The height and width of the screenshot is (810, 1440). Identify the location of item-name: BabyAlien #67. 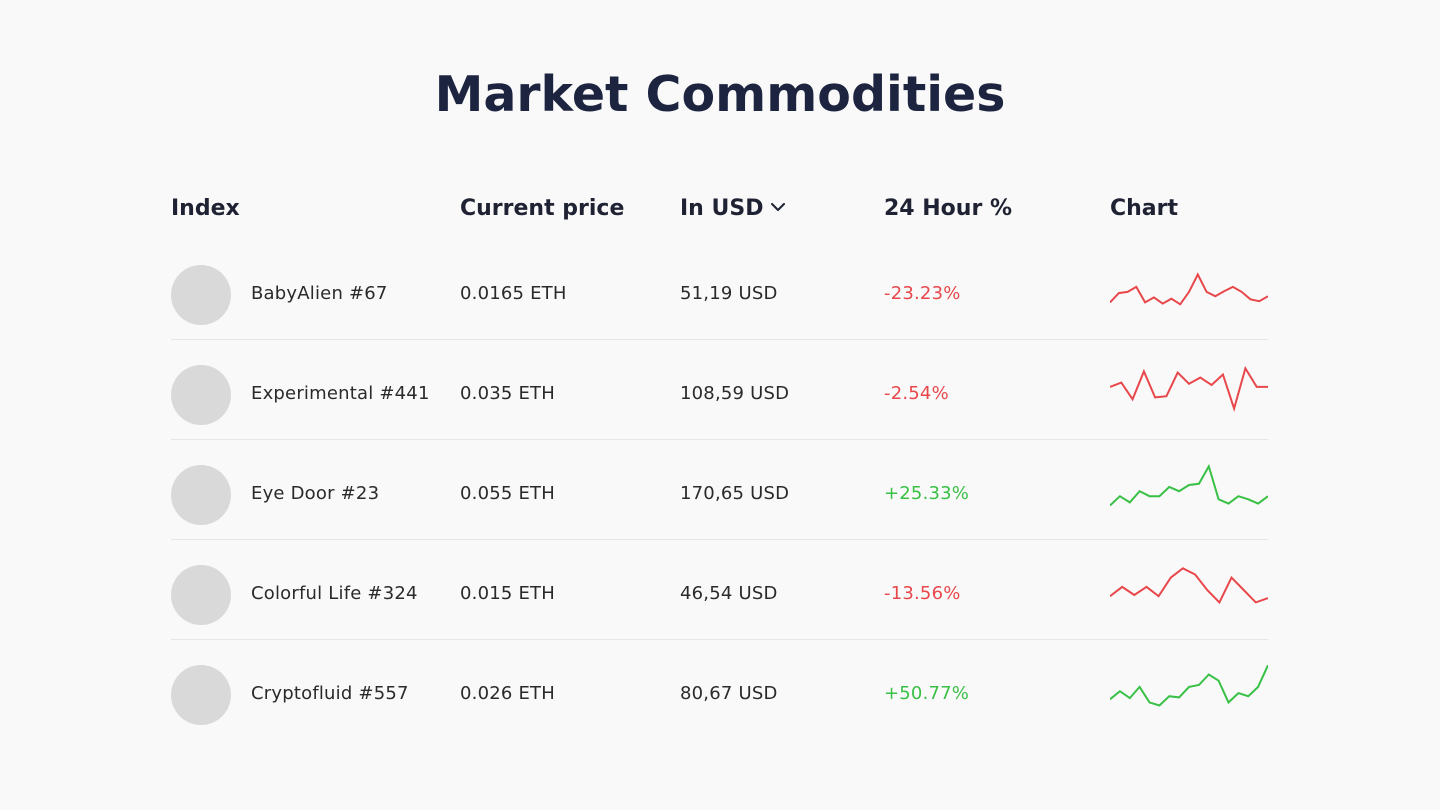
(319, 293).